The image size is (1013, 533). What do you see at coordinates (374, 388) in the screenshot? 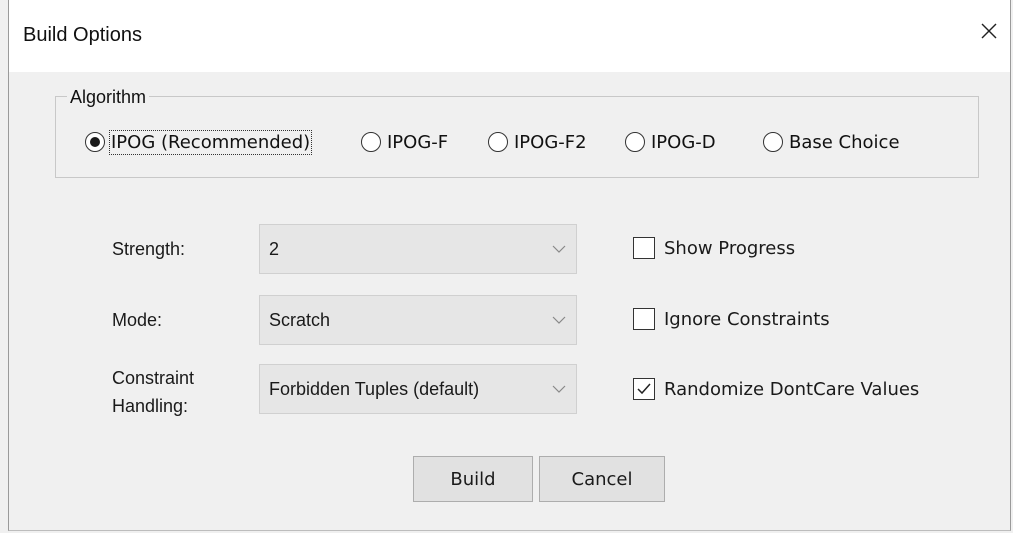
I see `constraint-handling-value: Forbidden Tuples (default)` at bounding box center [374, 388].